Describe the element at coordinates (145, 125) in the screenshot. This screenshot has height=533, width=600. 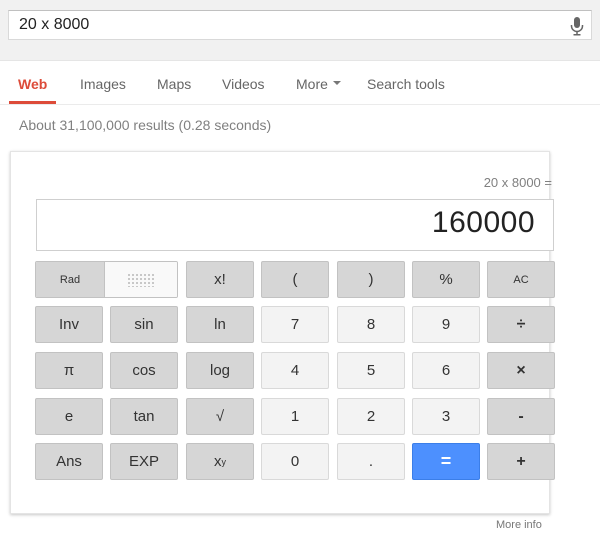
I see `results-stats: About 31,100,000 results (0.28 seconds)` at that location.